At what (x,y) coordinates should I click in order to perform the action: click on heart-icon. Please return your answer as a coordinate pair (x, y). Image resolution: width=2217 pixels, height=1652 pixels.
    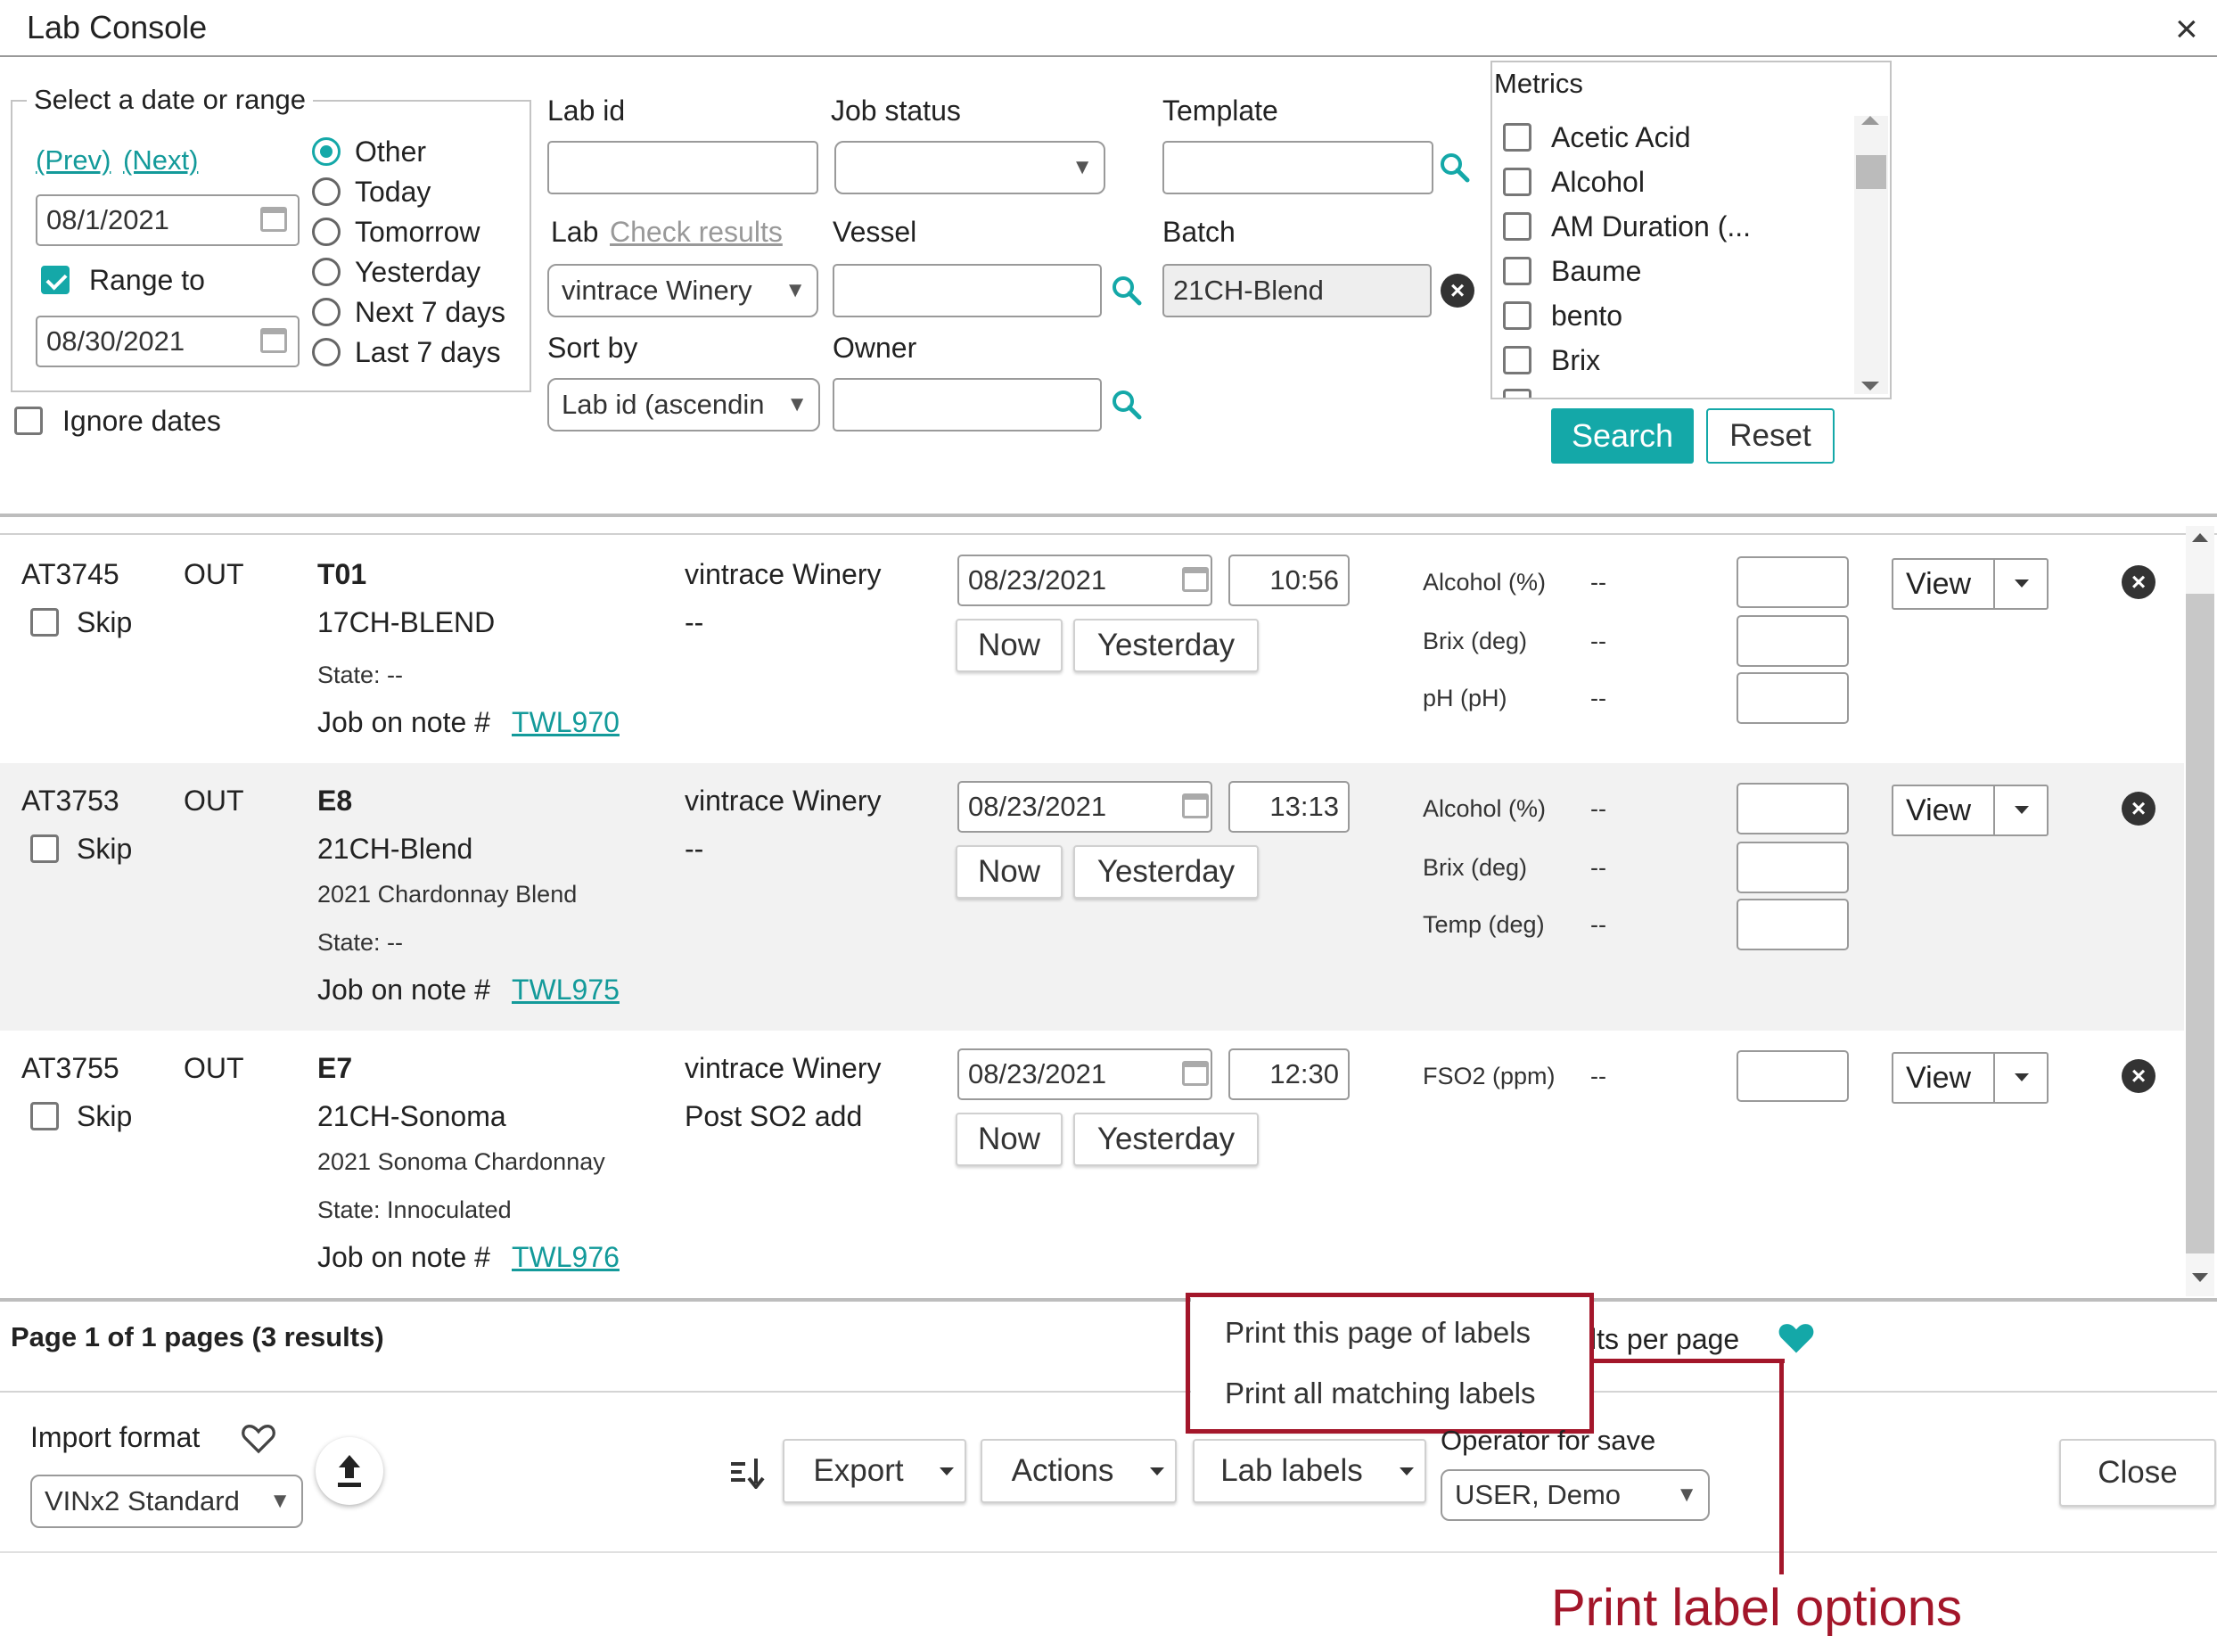
    Looking at the image, I should click on (1796, 1337).